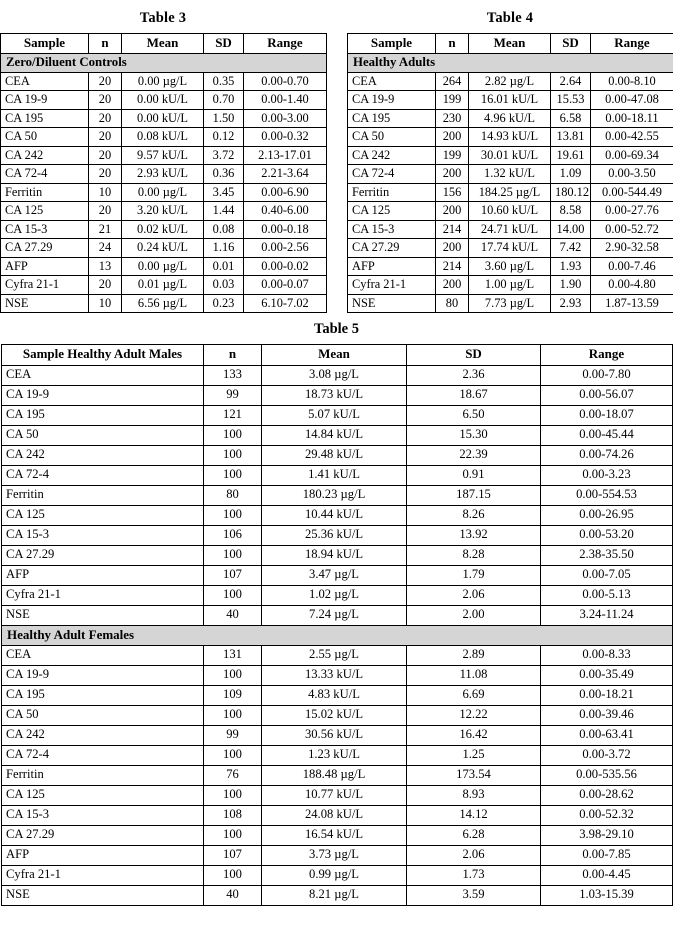 The image size is (673, 927). Describe the element at coordinates (285, 303) in the screenshot. I see `table3-cell-range: 6.10-7.02` at that location.